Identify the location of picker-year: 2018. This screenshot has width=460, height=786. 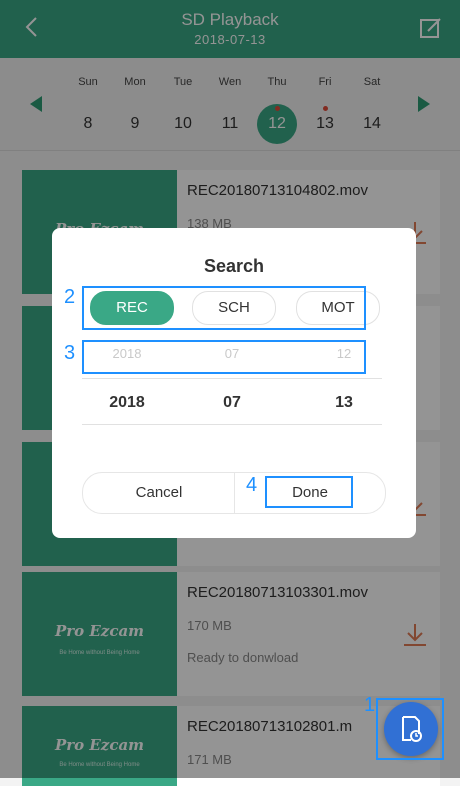
(127, 402).